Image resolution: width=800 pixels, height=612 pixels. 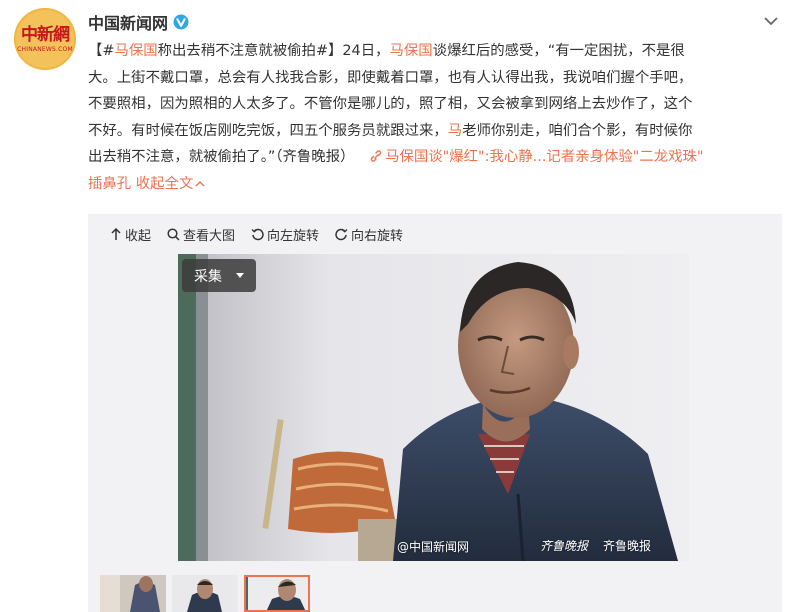 I want to click on collect-button: 采集, so click(x=219, y=275).